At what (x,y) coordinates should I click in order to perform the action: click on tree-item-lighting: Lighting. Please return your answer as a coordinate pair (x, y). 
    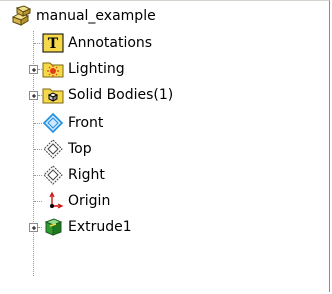
    Looking at the image, I should click on (164, 70).